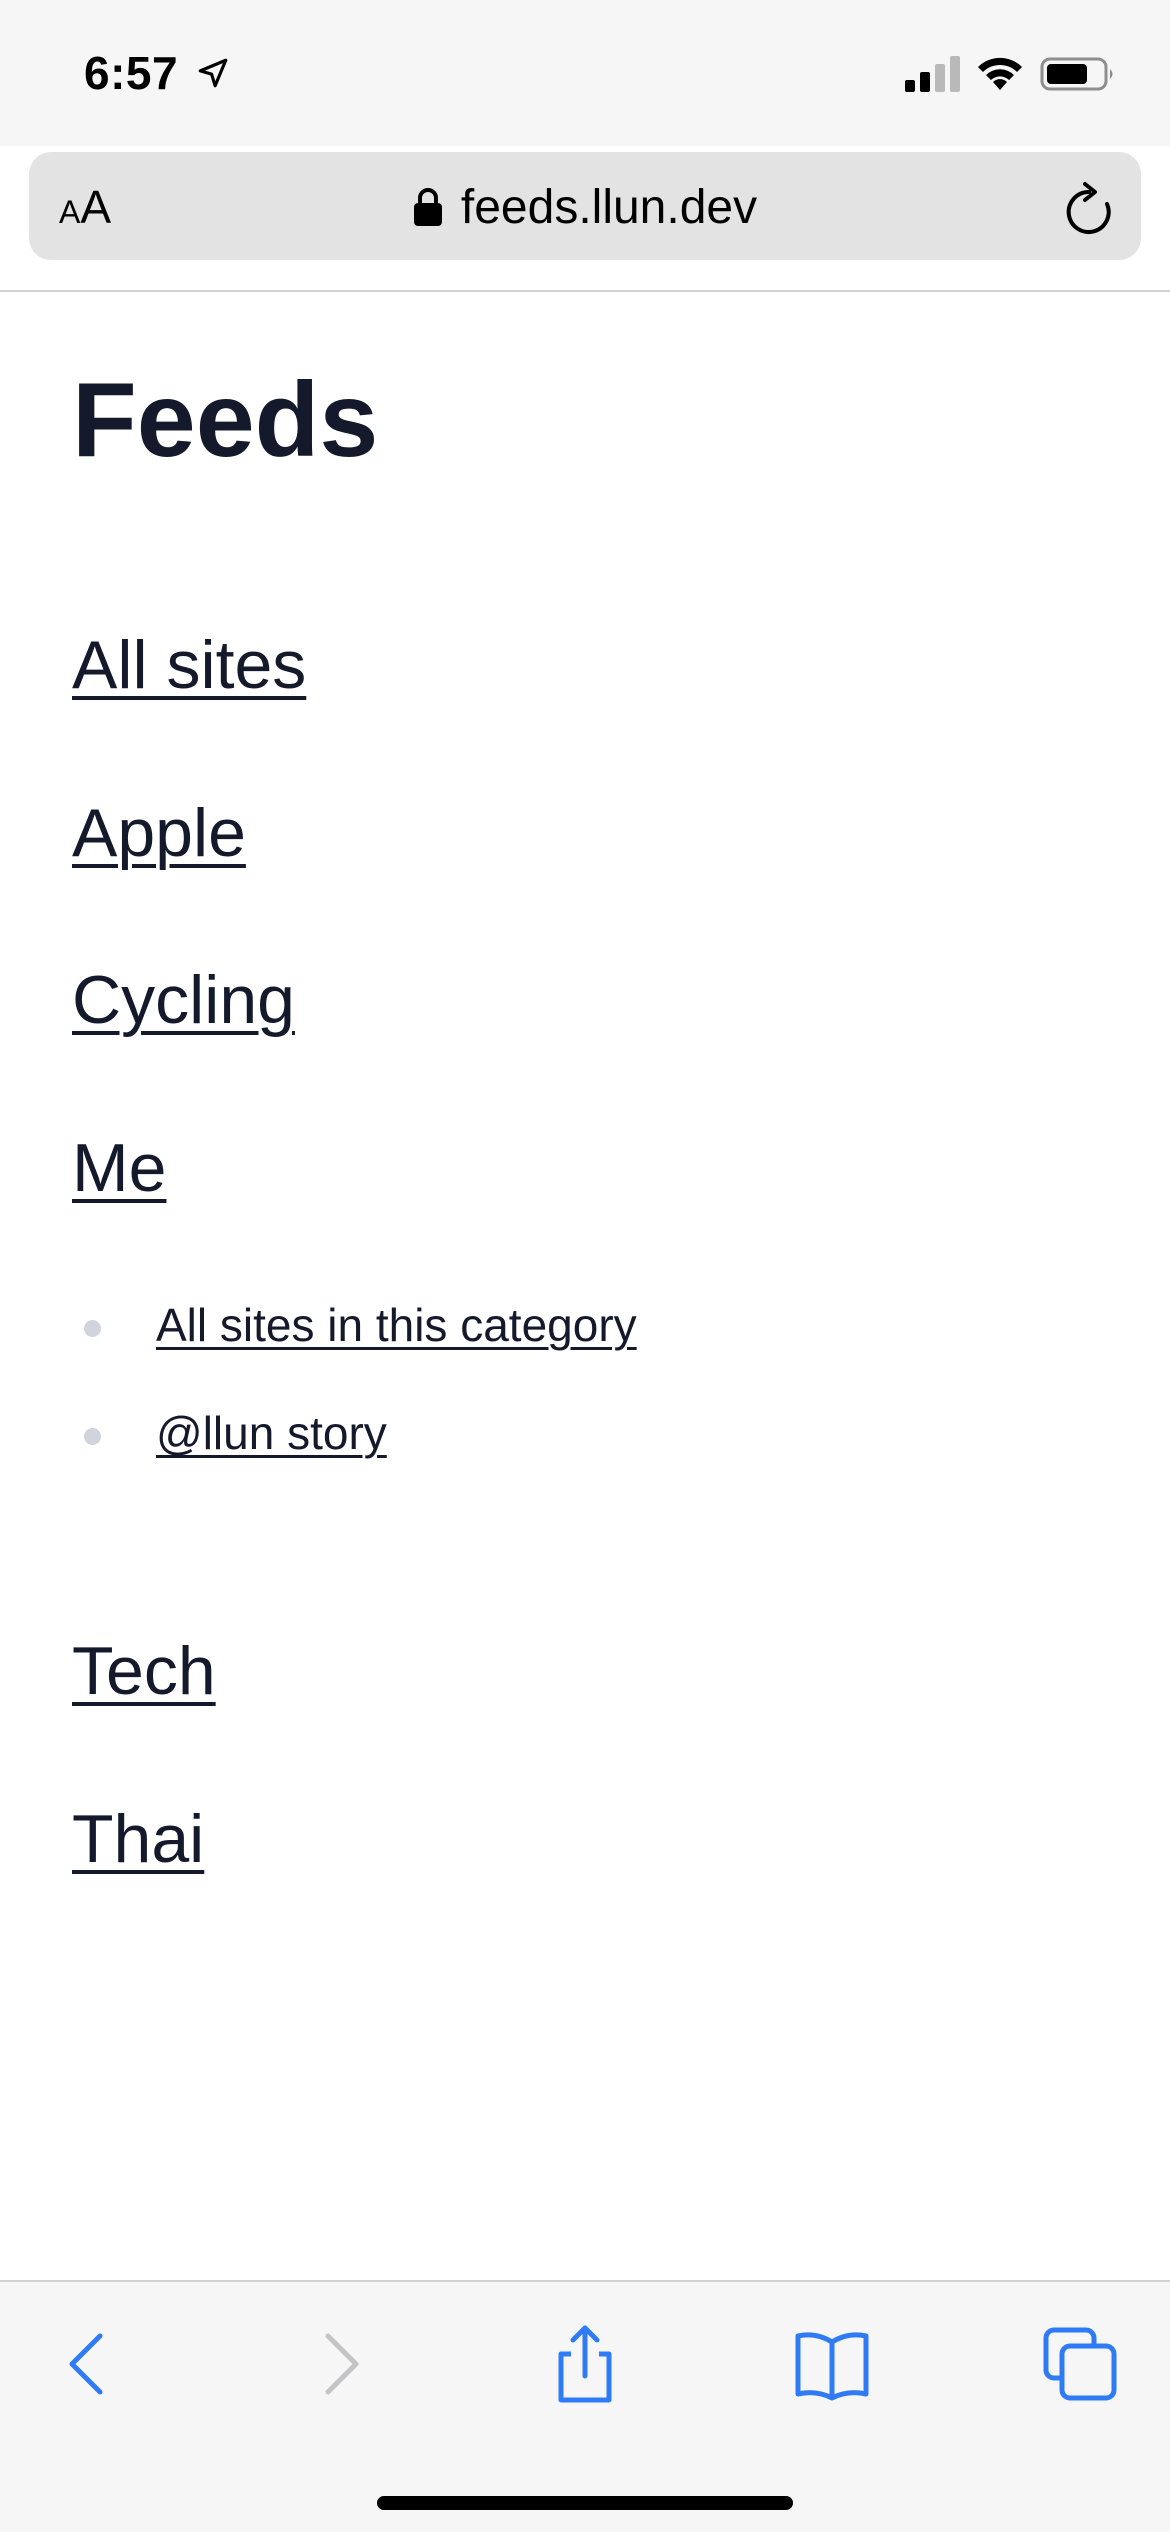 This screenshot has height=2532, width=1170. Describe the element at coordinates (189, 665) in the screenshot. I see `category-link-all-sites: All sites` at that location.